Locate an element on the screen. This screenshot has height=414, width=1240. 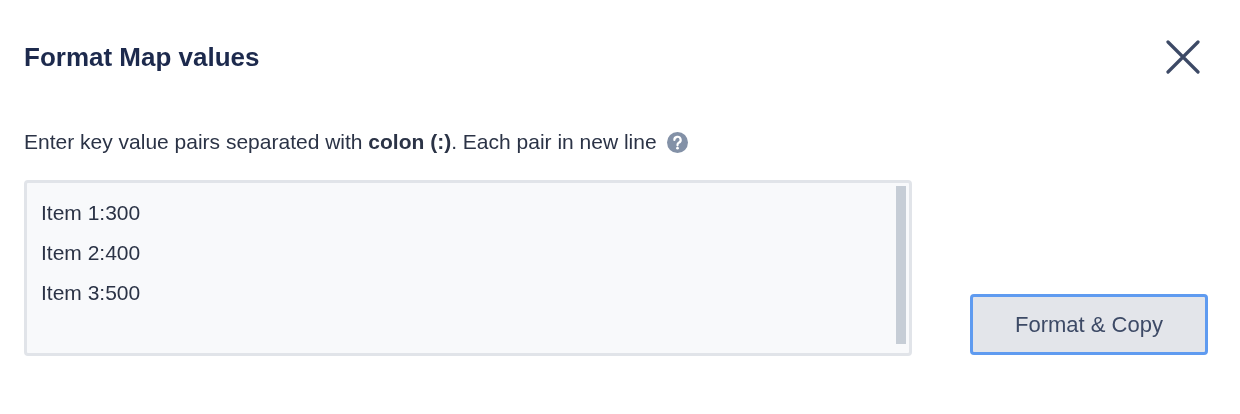
scrollbar is located at coordinates (901, 265).